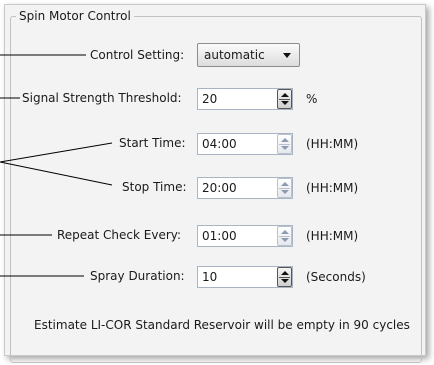  Describe the element at coordinates (284, 236) in the screenshot. I see `repeat-check-spinner` at that location.